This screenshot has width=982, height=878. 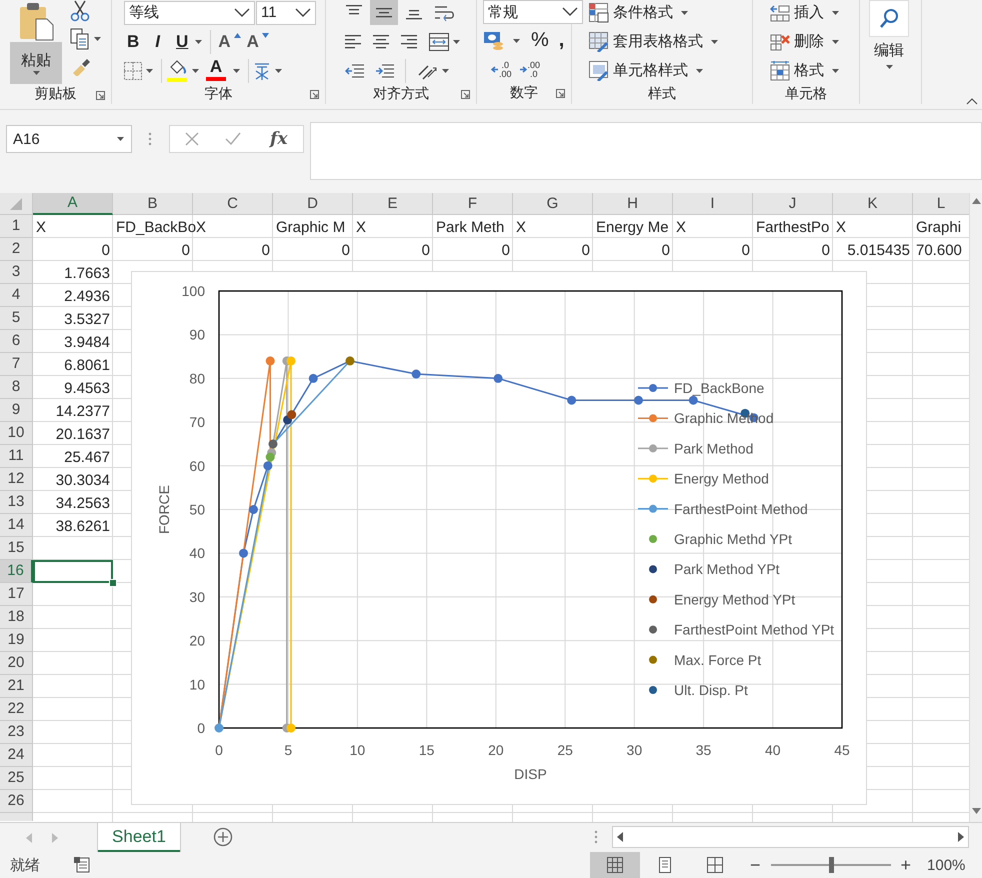 I want to click on cells-menu-button: 删除, so click(x=806, y=41).